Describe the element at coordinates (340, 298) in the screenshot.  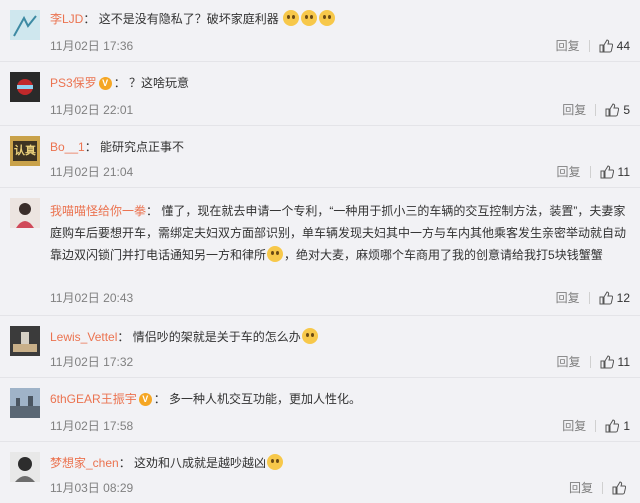
I see `comment-meta: 11月02日 20:43 回复 12` at that location.